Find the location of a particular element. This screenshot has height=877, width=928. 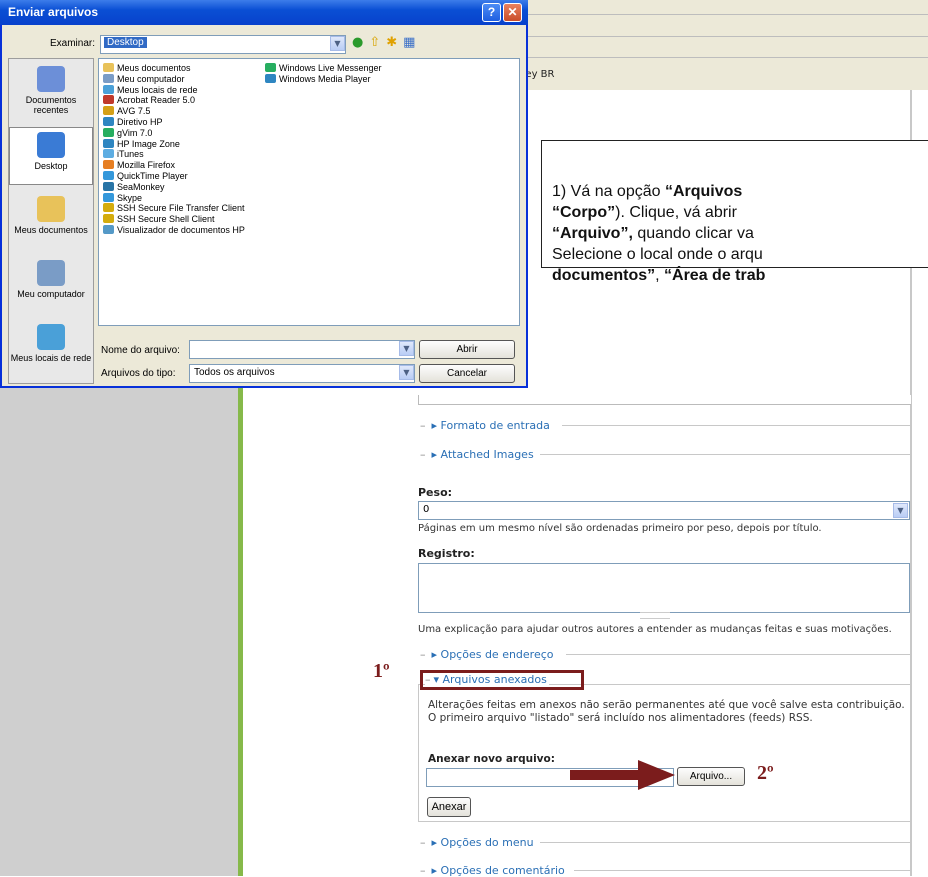

registro-label: Registro: is located at coordinates (446, 553).